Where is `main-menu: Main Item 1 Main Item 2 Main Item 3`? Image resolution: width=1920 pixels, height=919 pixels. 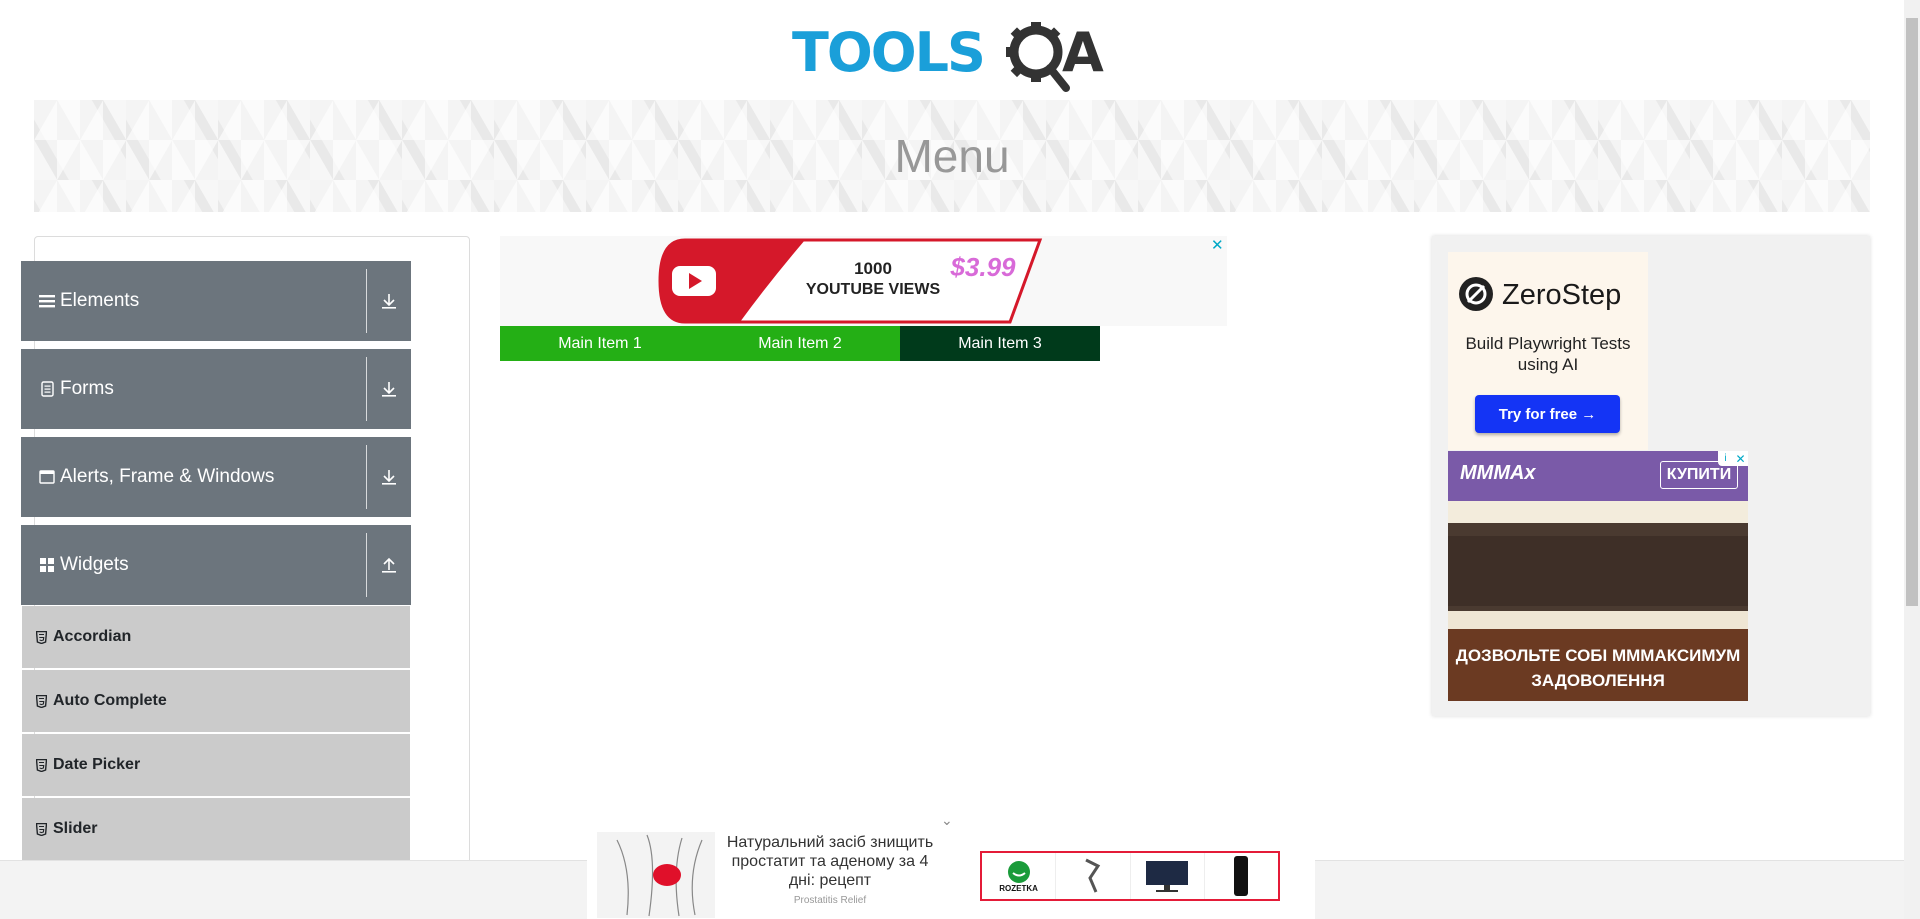
main-menu: Main Item 1 Main Item 2 Main Item 3 is located at coordinates (800, 343).